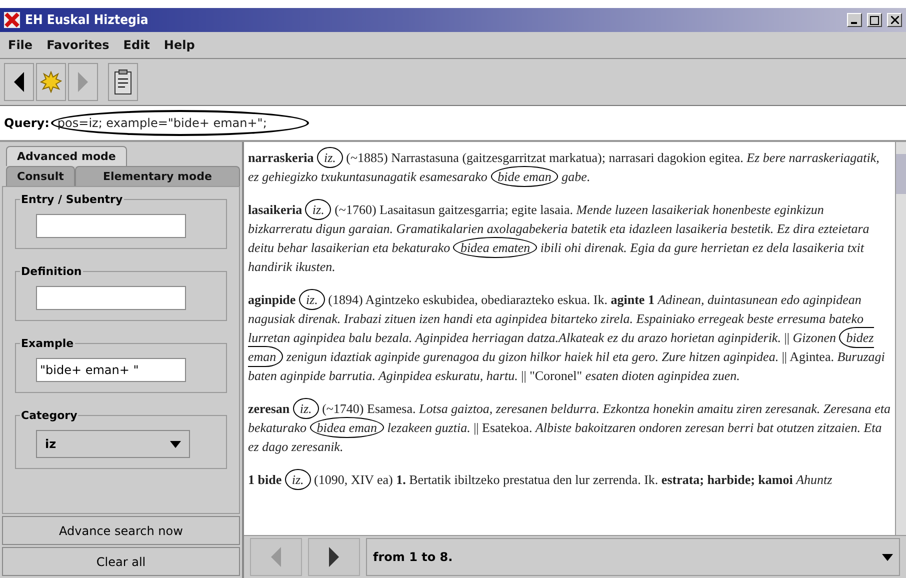 Image resolution: width=906 pixels, height=578 pixels. What do you see at coordinates (569, 479) in the screenshot?
I see `dictionary-entry: 1 bide iz. (1090, XIV ea) 1. Bertatik ibiltzeko prestatua den lur zerrenda. Ik. estrata; harbide; kamoi Ahuntz` at bounding box center [569, 479].